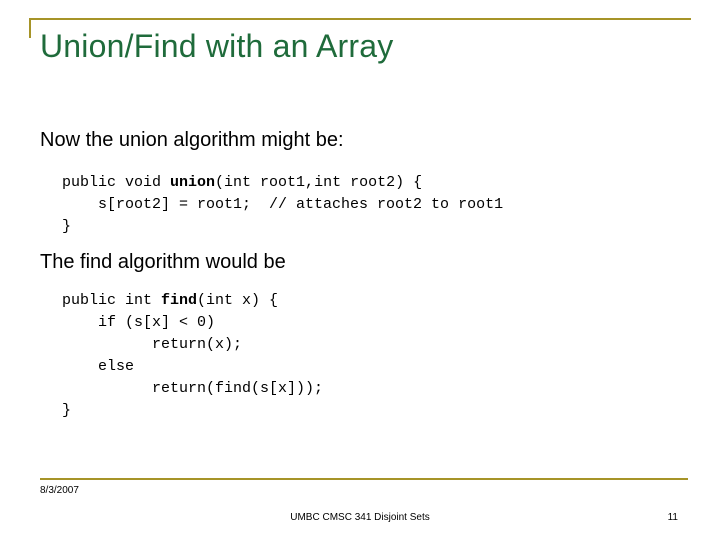 Image resolution: width=720 pixels, height=540 pixels. What do you see at coordinates (364, 479) in the screenshot?
I see `footer-rule` at bounding box center [364, 479].